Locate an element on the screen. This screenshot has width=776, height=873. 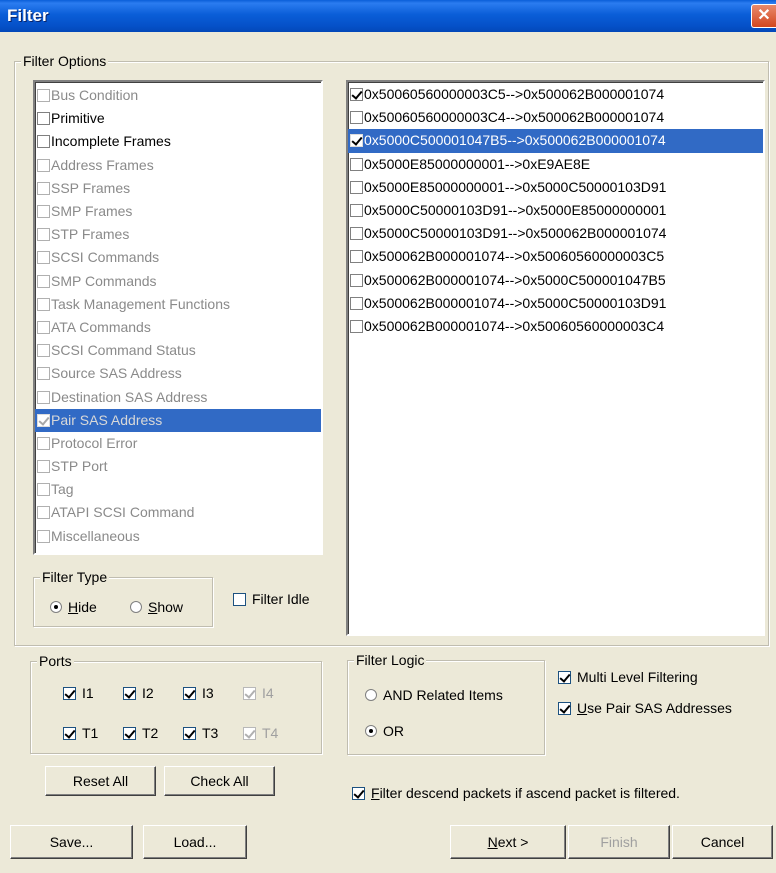
filter-option-label: ATA Commands is located at coordinates (101, 326).